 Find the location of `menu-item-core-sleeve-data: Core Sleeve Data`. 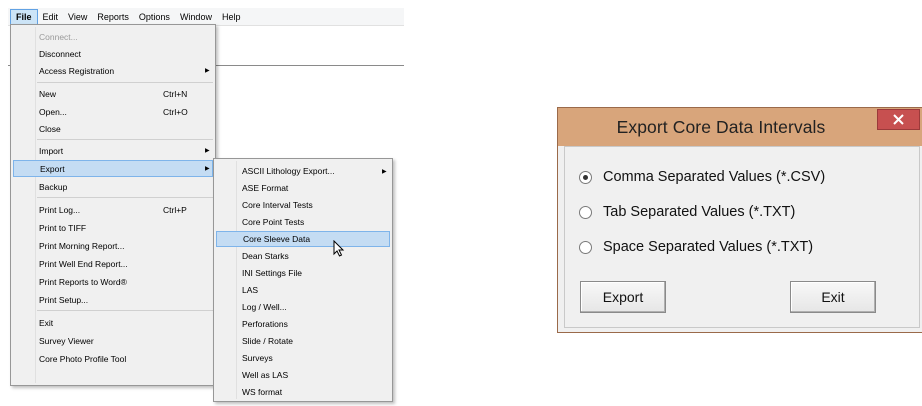

menu-item-core-sleeve-data: Core Sleeve Data is located at coordinates (303, 239).